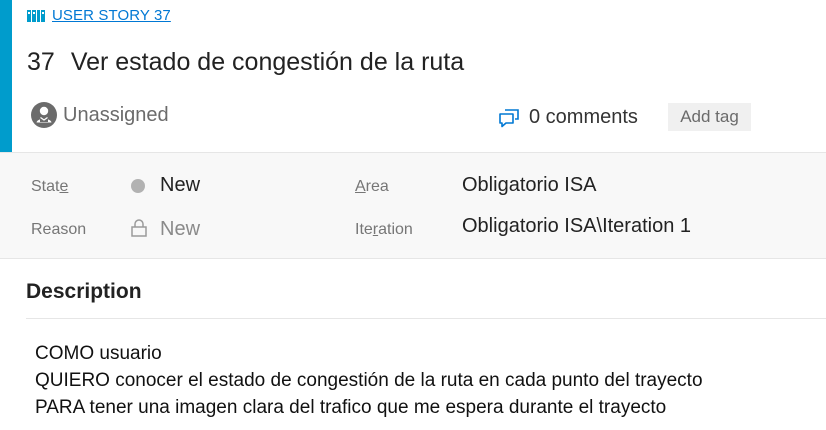  What do you see at coordinates (59, 229) in the screenshot?
I see `reason-label: Reason` at bounding box center [59, 229].